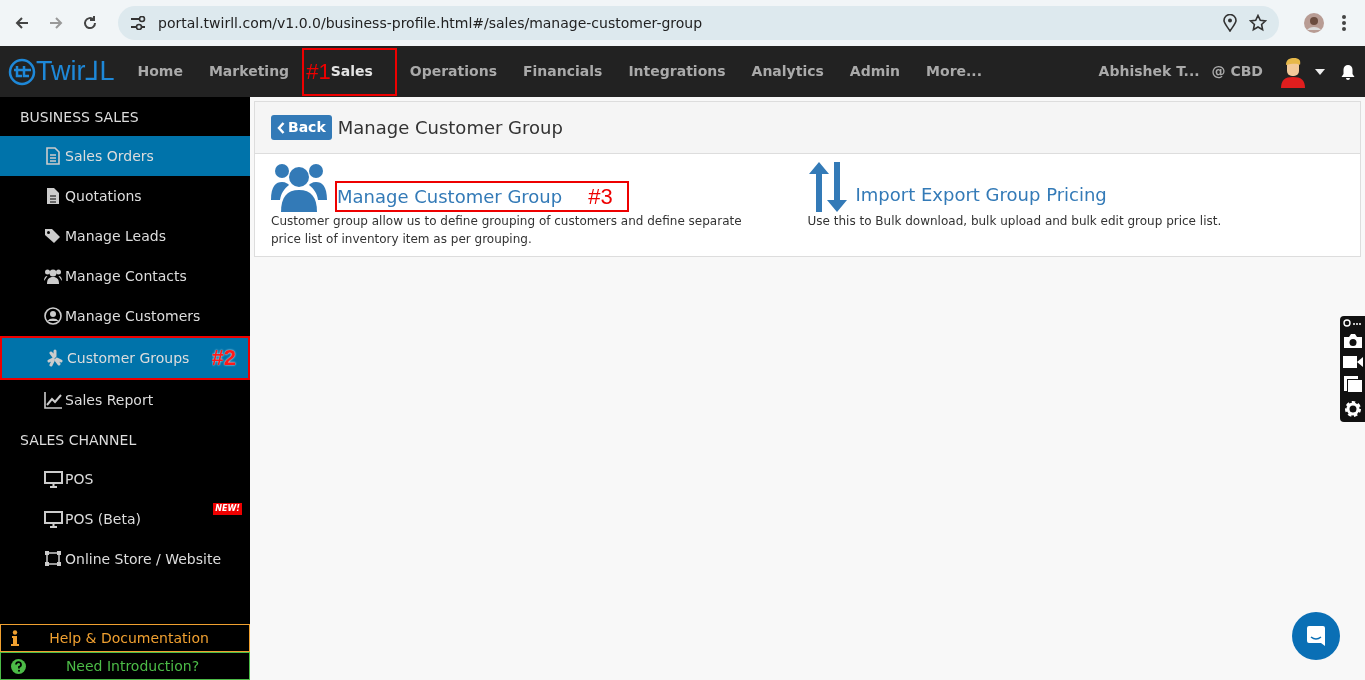 The height and width of the screenshot is (680, 1365). I want to click on link-more-icon, so click(1352, 323).